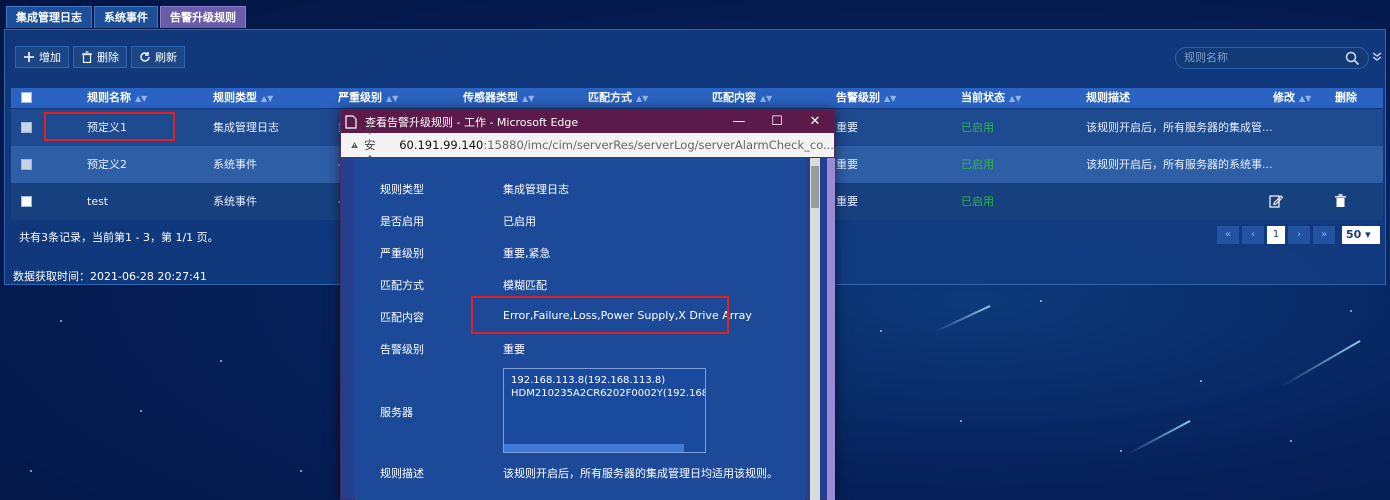 This screenshot has width=1390, height=500. Describe the element at coordinates (1292, 98) in the screenshot. I see `column-header: 修改 ▲▼` at that location.